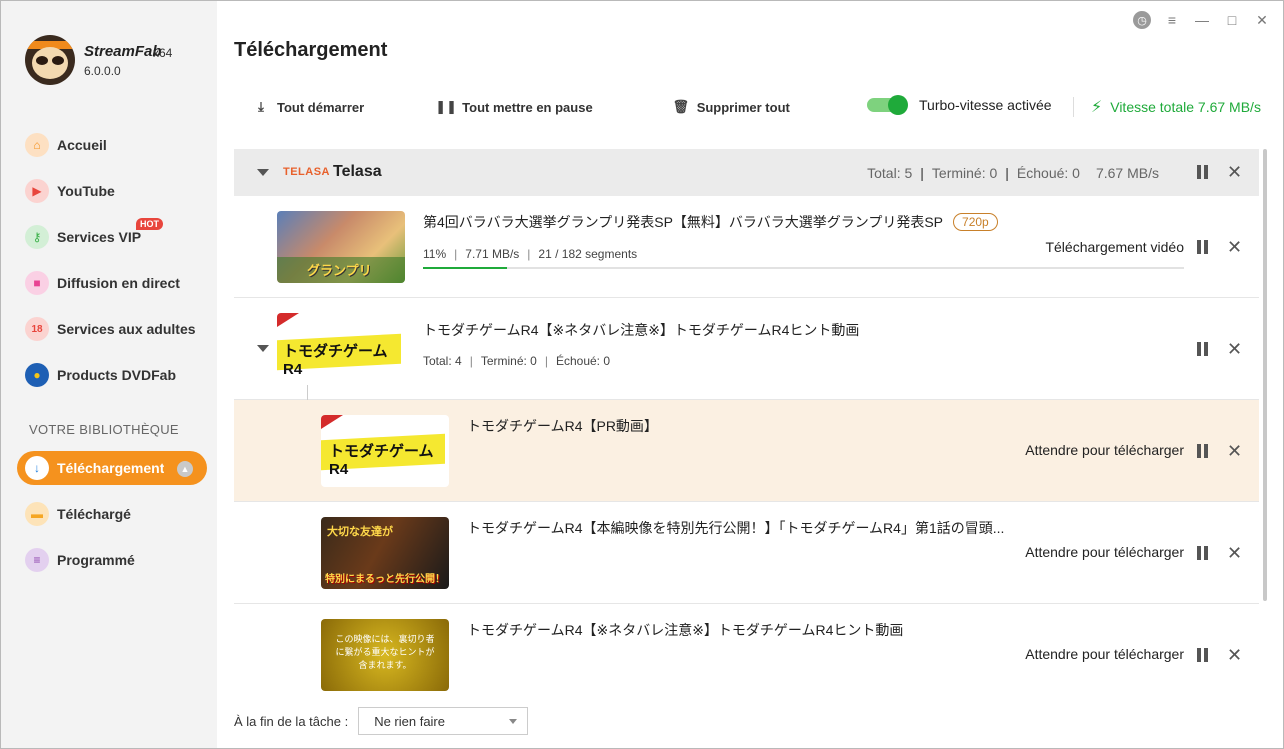 This screenshot has width=1284, height=749. I want to click on telasa-logo: TELASA, so click(306, 172).